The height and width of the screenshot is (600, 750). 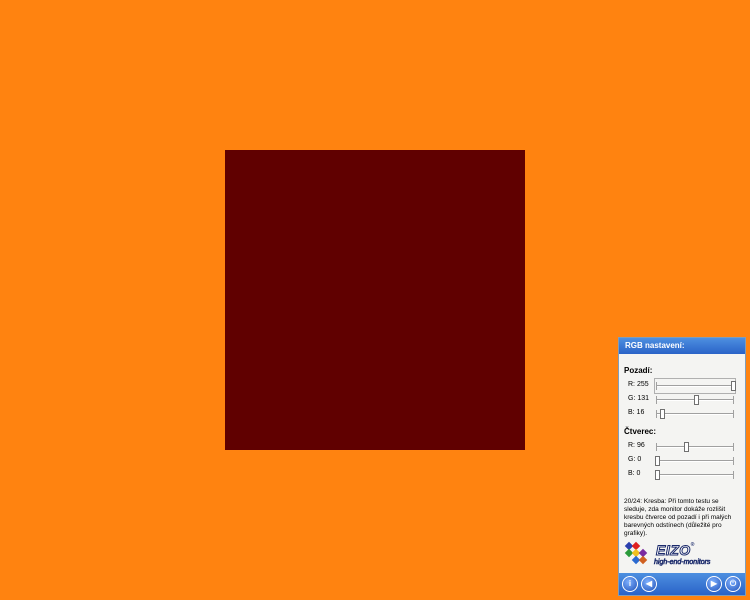 I want to click on slider-label: B: 0, so click(x=634, y=473).